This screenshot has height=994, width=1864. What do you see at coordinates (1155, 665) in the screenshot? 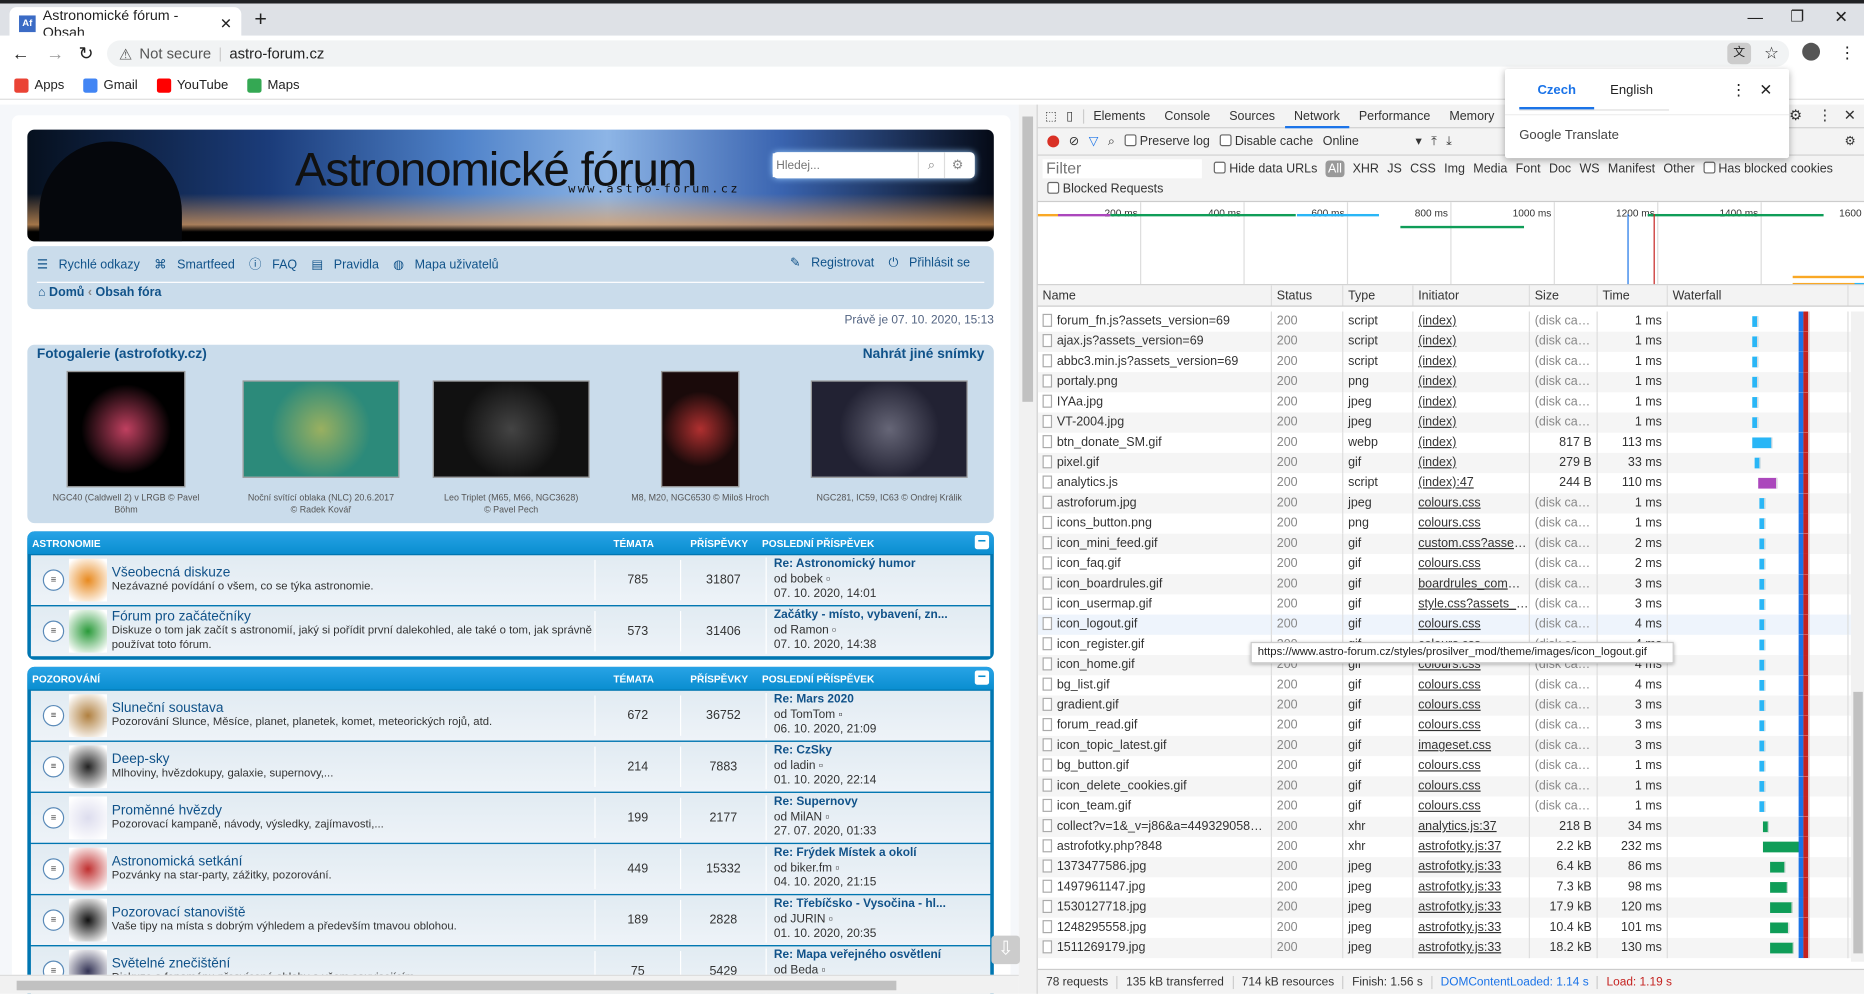
I see `request-name: icon_home.gif` at bounding box center [1155, 665].